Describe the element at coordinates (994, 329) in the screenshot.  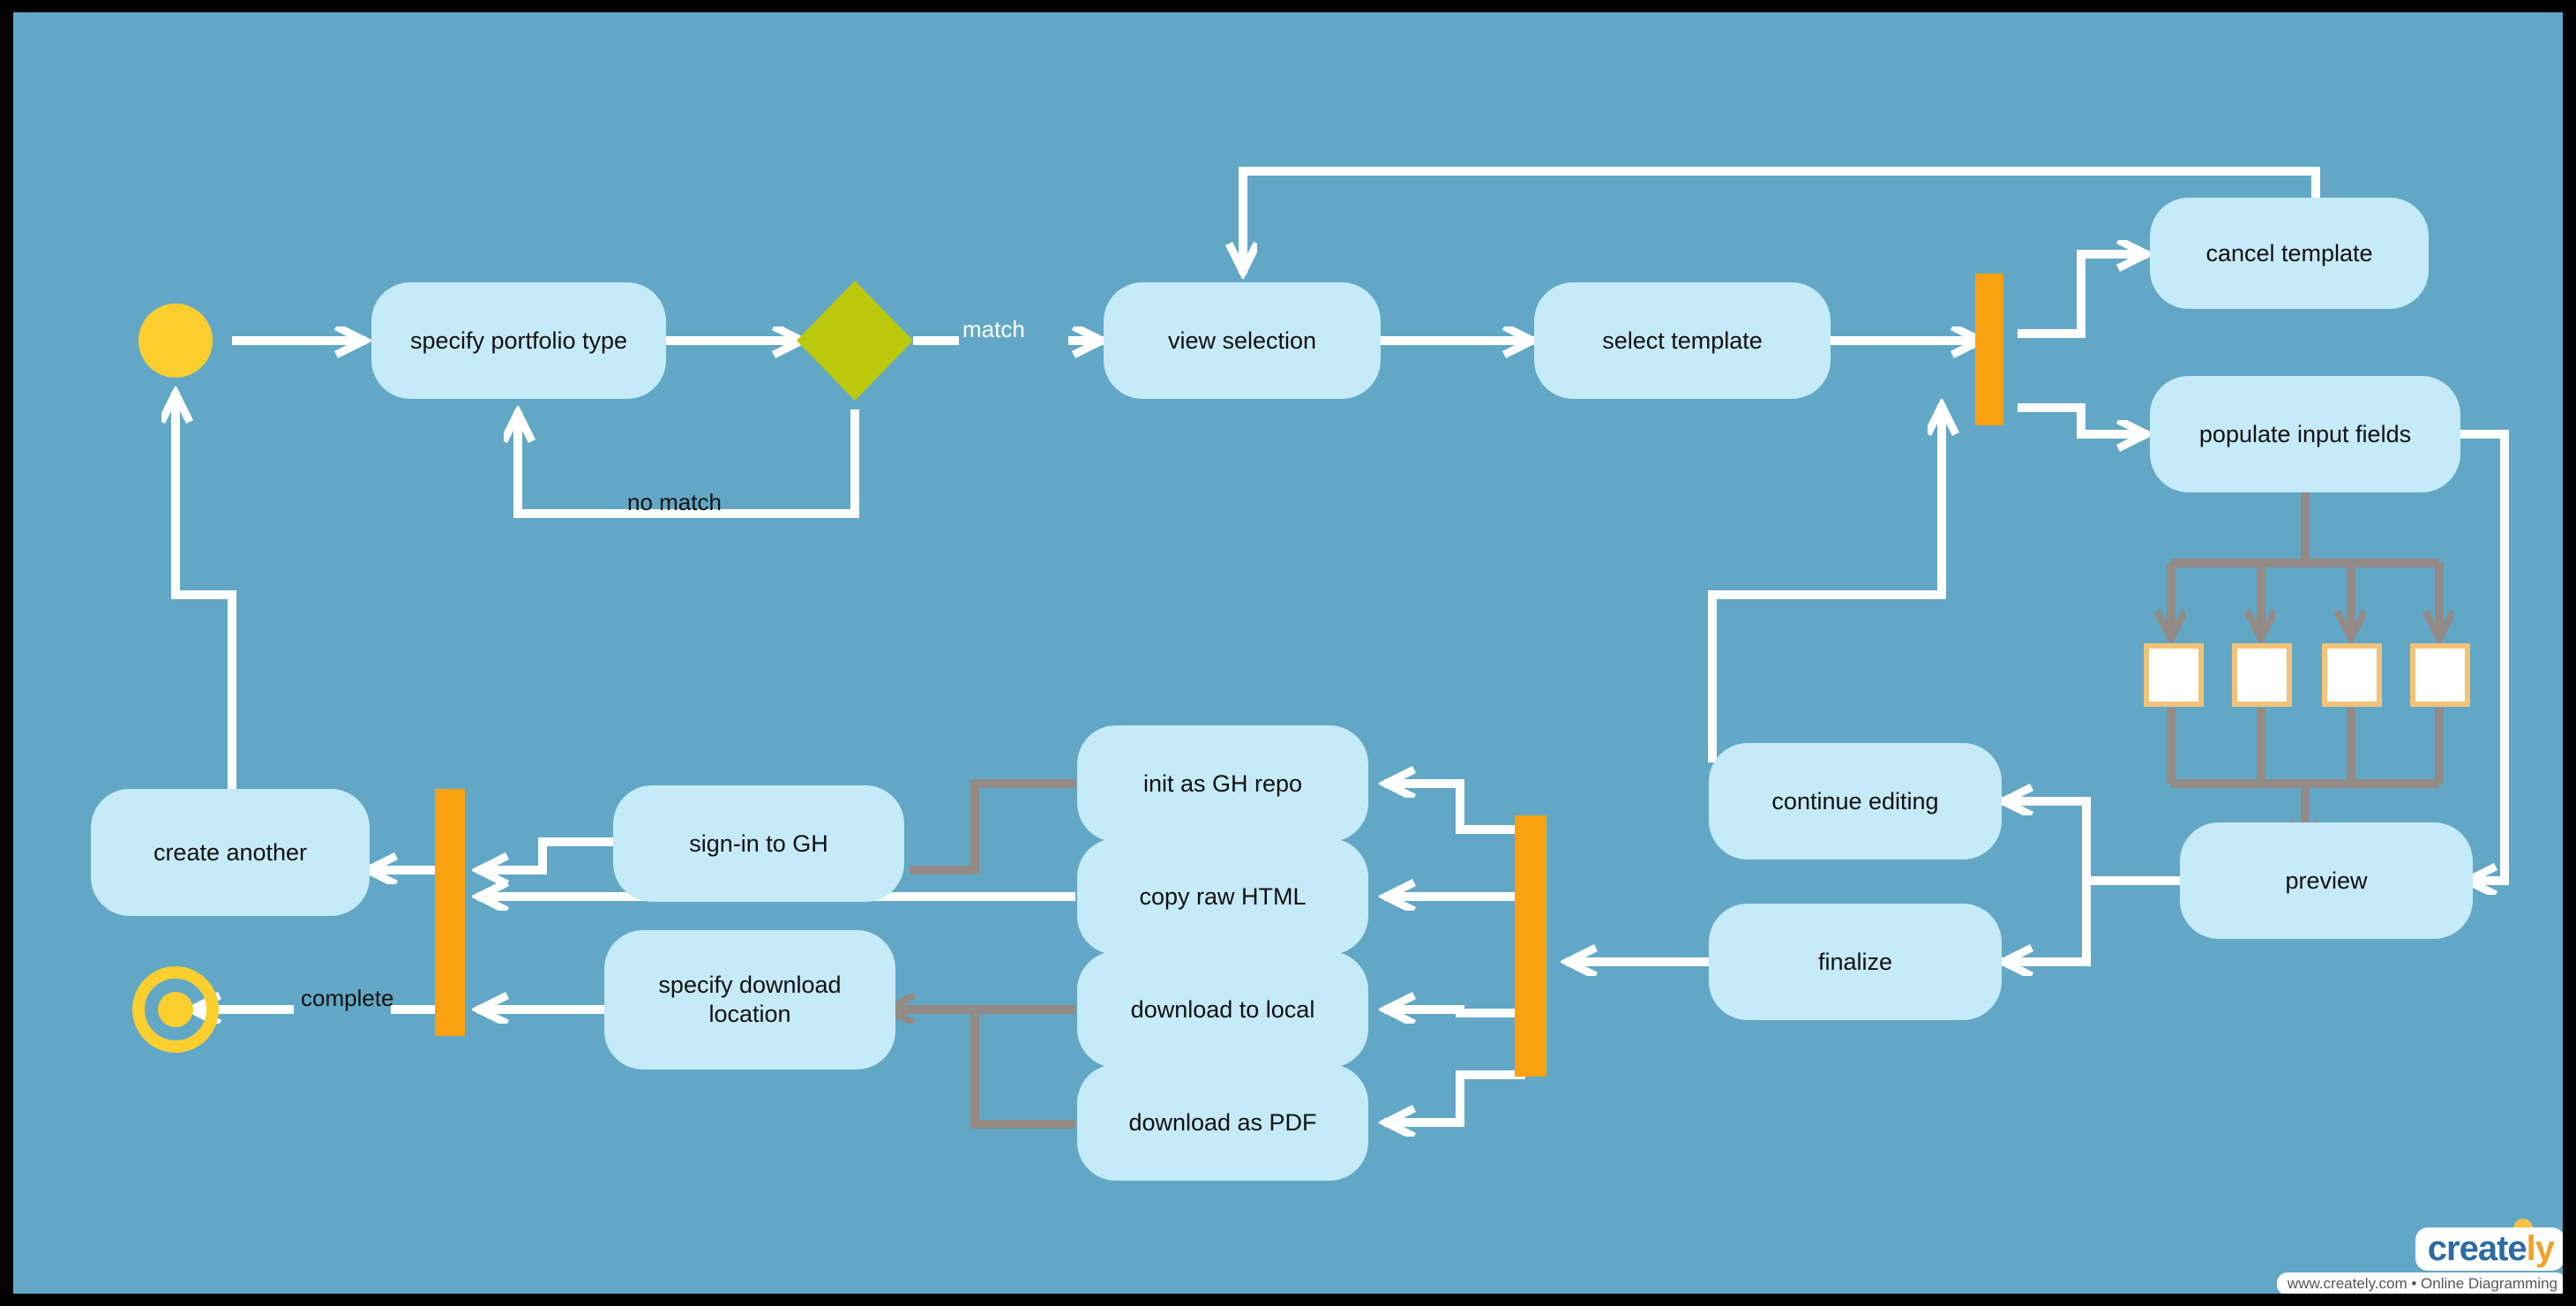
I see `edge-label-match: match` at that location.